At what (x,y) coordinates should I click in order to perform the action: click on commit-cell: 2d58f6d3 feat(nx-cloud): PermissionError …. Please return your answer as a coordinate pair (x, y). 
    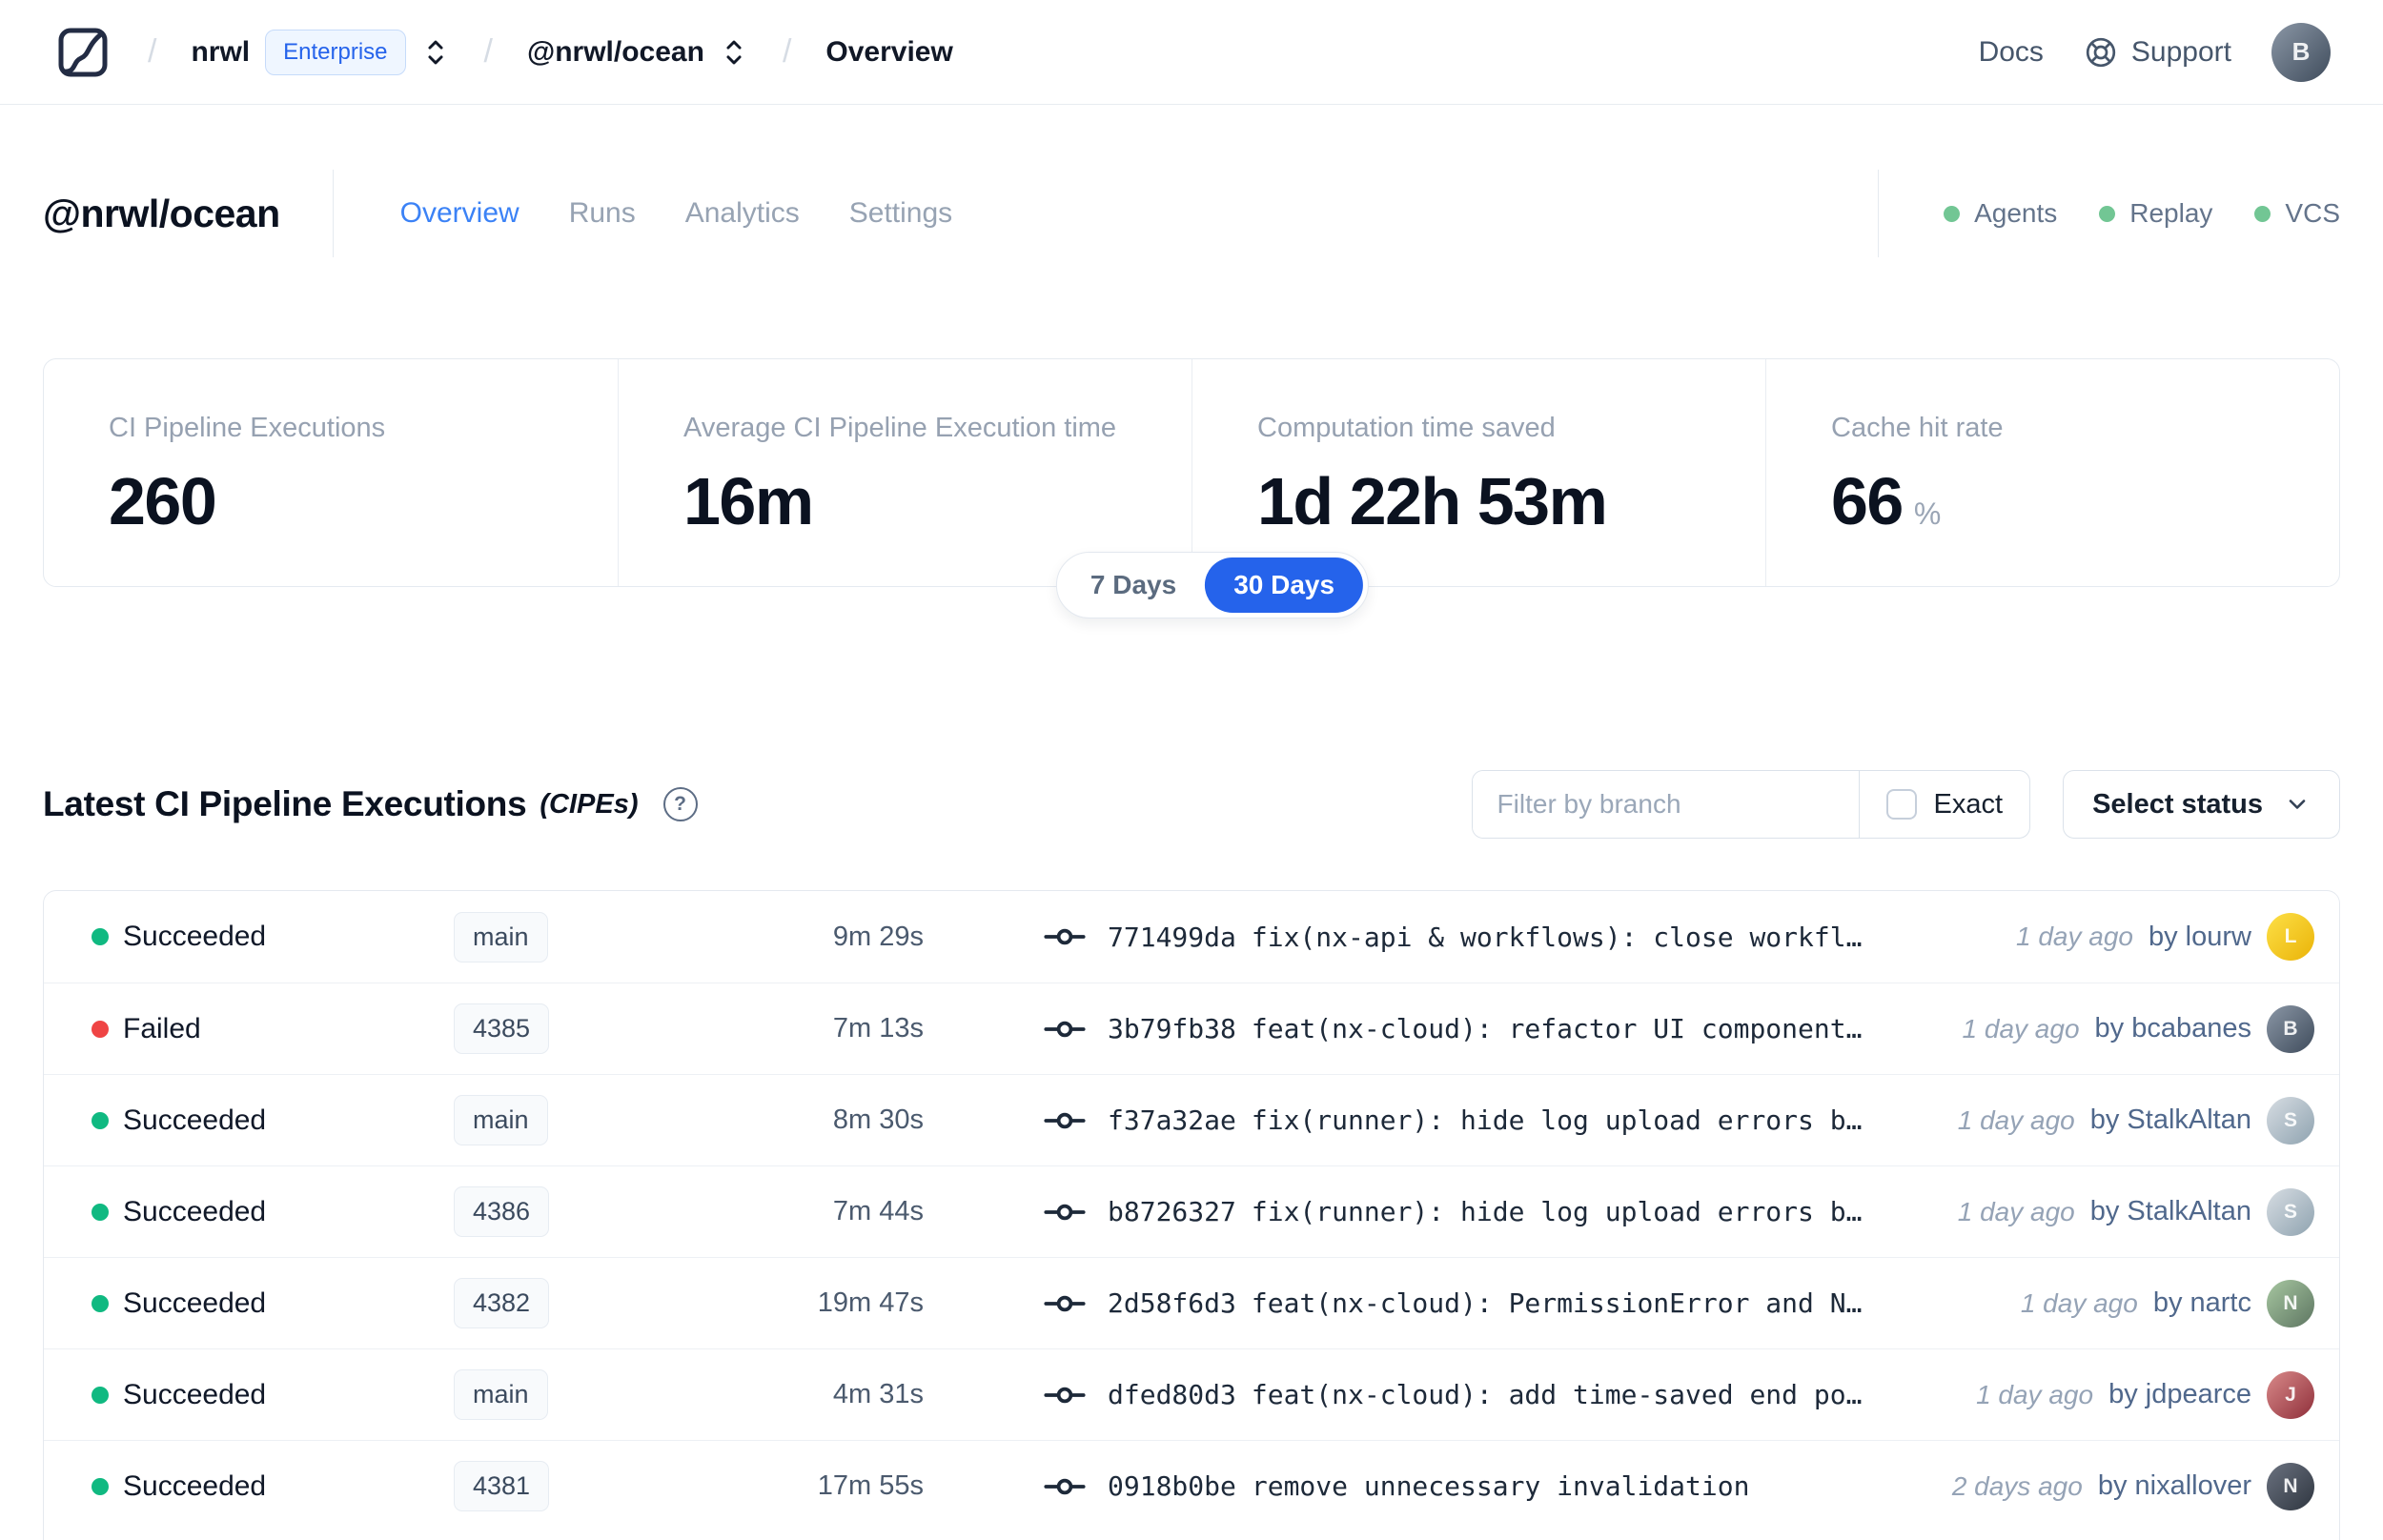
    Looking at the image, I should click on (1472, 1303).